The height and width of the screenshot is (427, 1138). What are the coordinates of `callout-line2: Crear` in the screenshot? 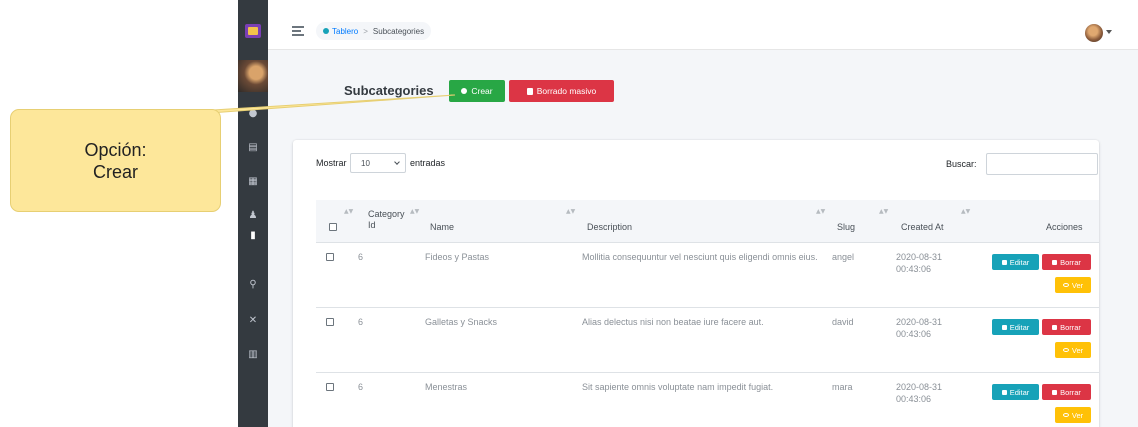 It's located at (115, 171).